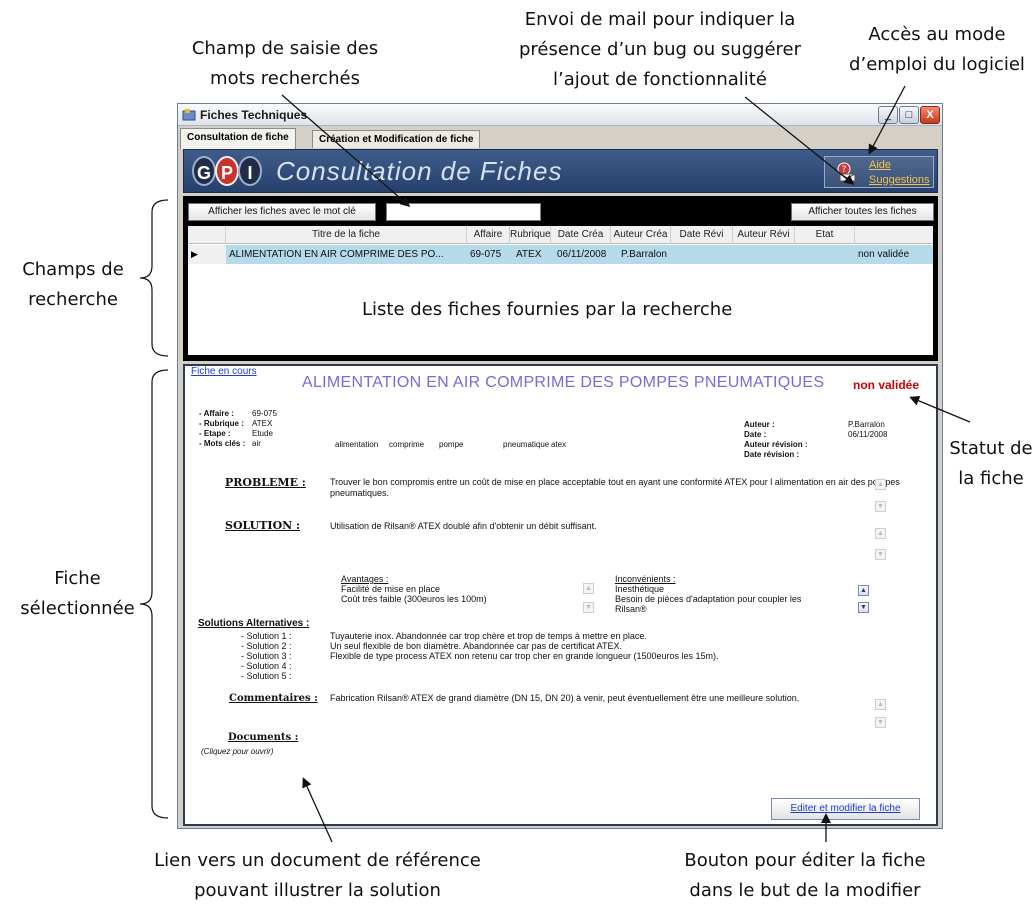 This screenshot has width=1036, height=906. What do you see at coordinates (641, 235) in the screenshot?
I see `column-header: Auteur Créa` at bounding box center [641, 235].